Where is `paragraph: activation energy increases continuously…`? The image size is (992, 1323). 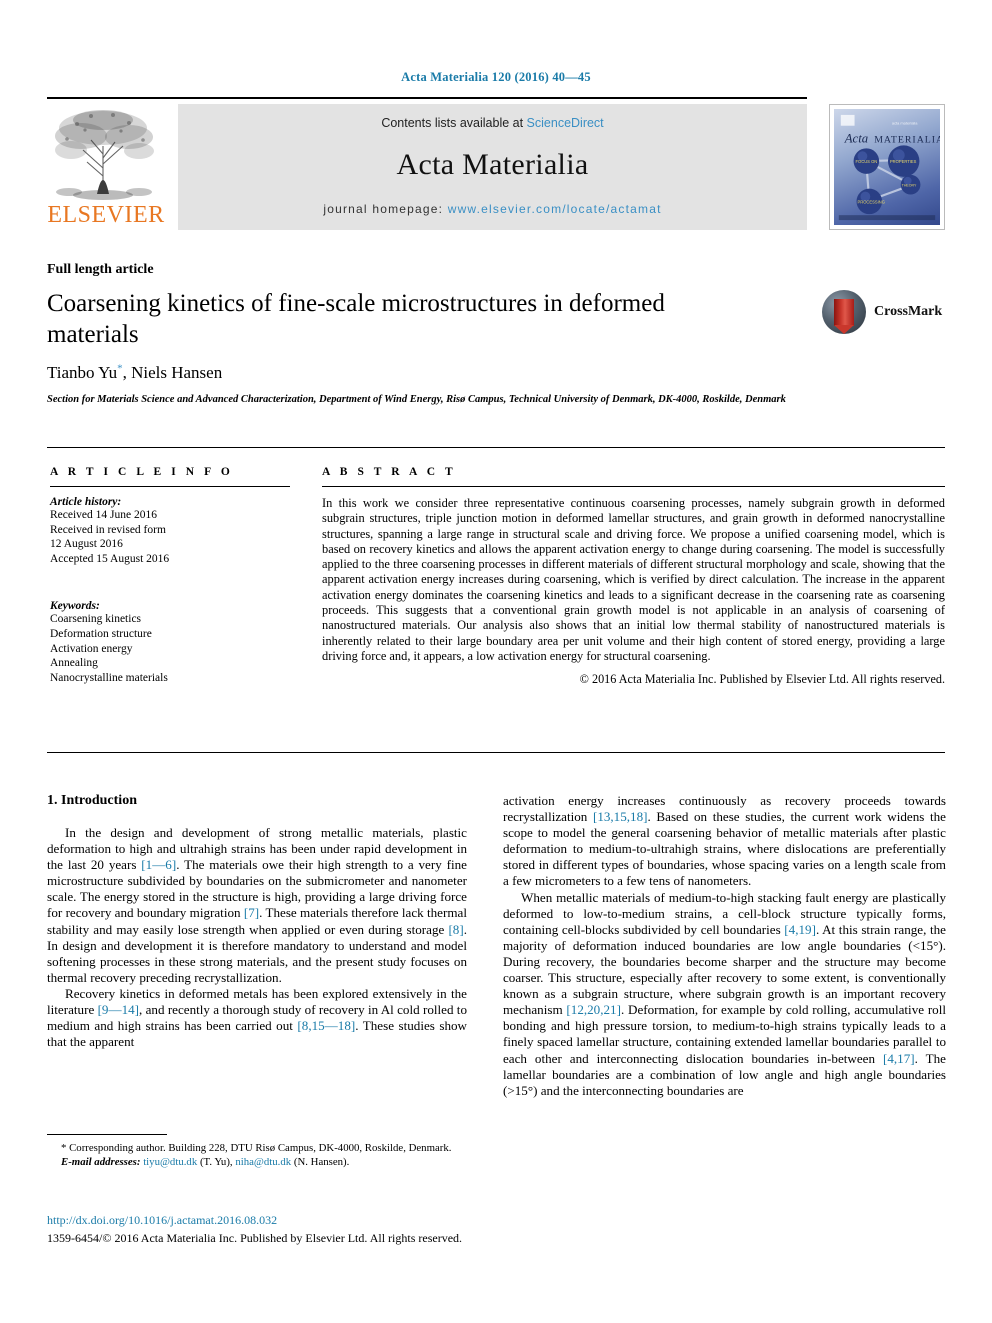
paragraph: activation energy increases continuously… is located at coordinates (724, 841).